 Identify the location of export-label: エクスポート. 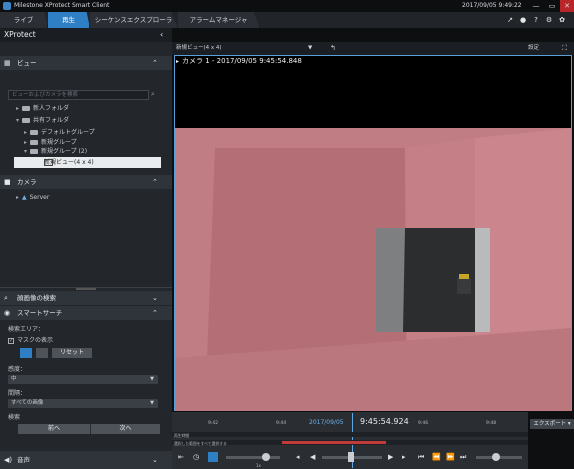
(550, 424).